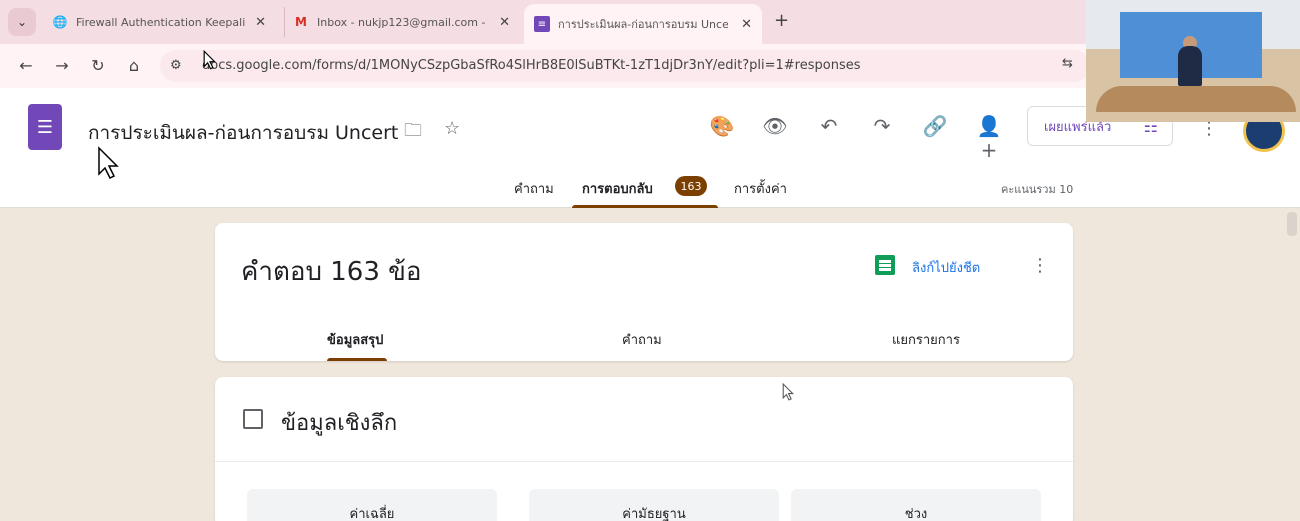  Describe the element at coordinates (654, 505) in the screenshot. I see `stat-median: ค่ามัธยฐาน` at that location.